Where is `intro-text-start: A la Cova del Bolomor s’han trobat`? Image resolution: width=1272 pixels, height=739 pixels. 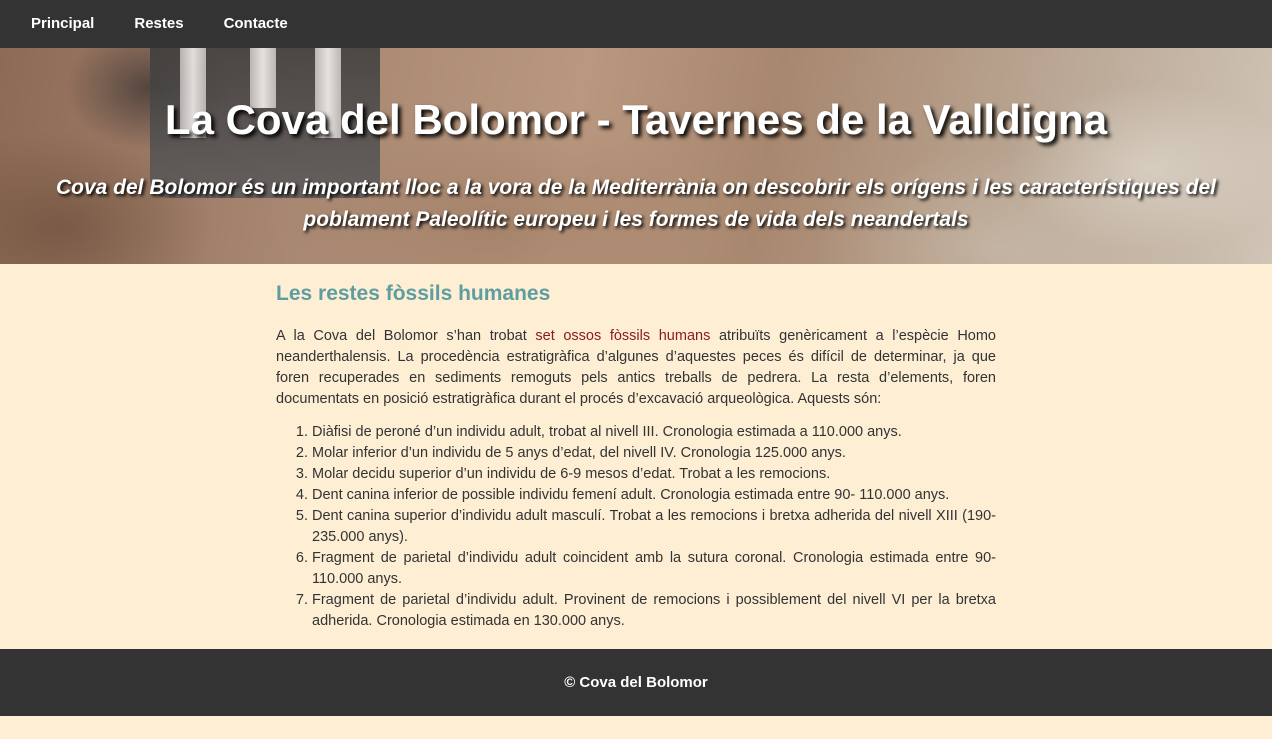
intro-text-start: A la Cova del Bolomor s’han trobat is located at coordinates (406, 336).